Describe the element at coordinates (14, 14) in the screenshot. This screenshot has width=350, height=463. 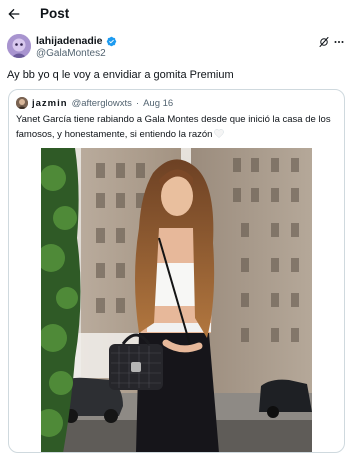
I see `back-arrow-icon` at that location.